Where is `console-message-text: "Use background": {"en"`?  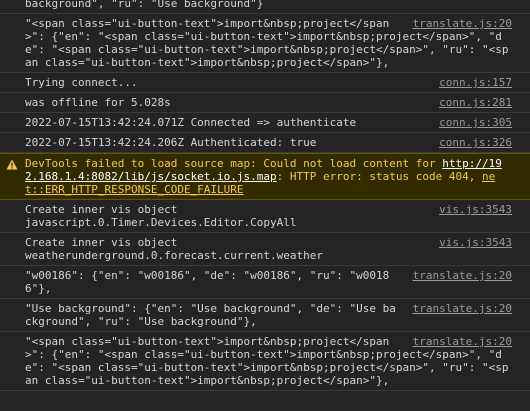
console-message-text: "Use background": {"en" is located at coordinates (210, 315).